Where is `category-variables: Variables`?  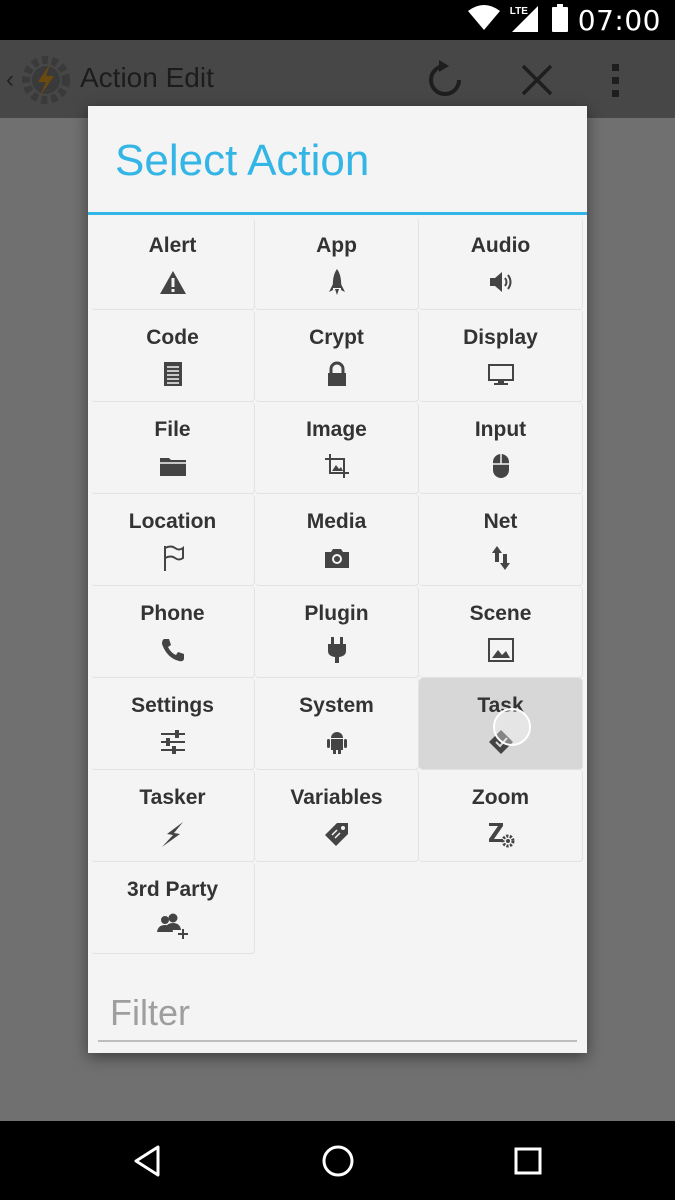
category-variables: Variables is located at coordinates (337, 816).